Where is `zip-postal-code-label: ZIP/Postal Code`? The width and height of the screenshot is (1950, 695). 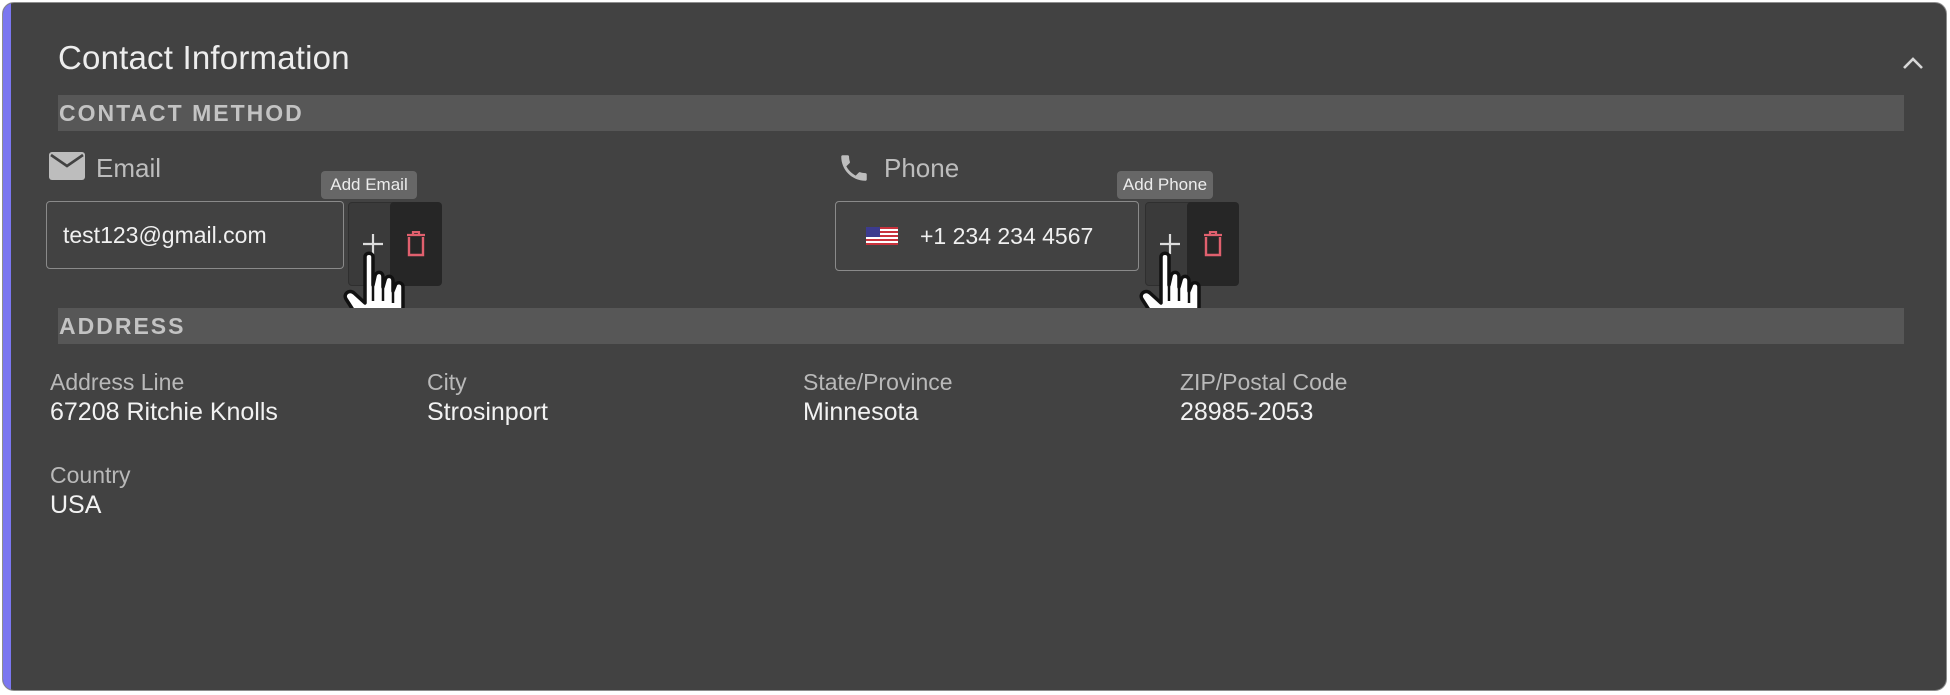 zip-postal-code-label: ZIP/Postal Code is located at coordinates (1264, 382).